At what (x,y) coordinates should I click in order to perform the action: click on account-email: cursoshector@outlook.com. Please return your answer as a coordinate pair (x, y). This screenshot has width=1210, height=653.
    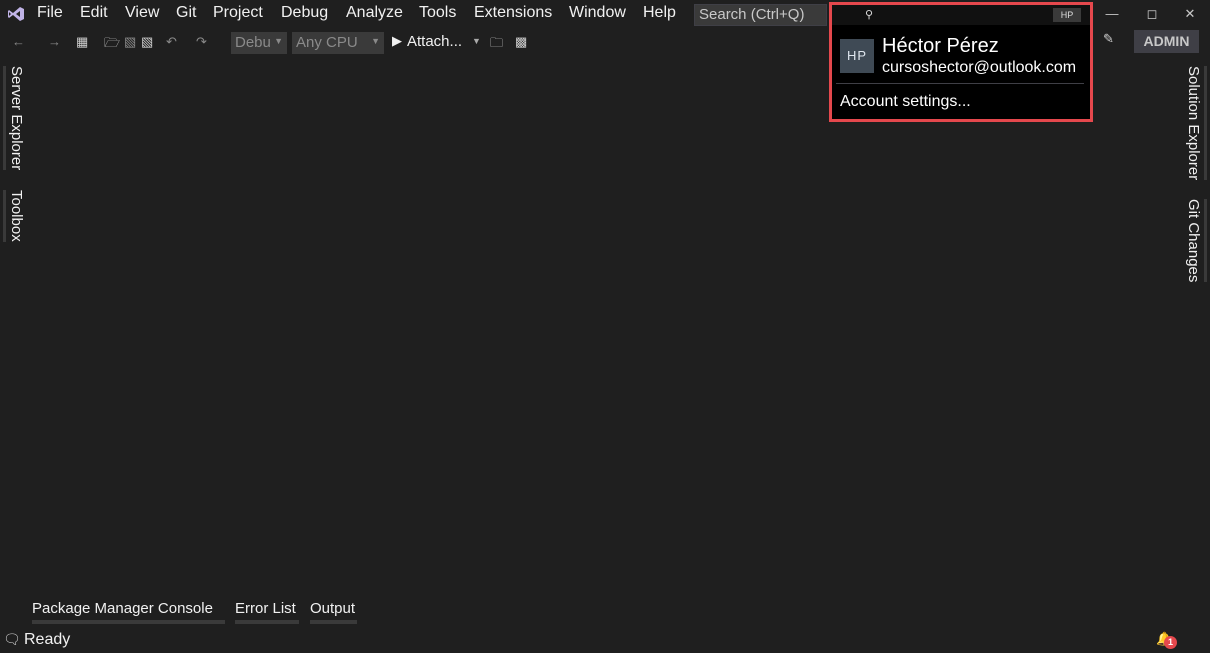
    Looking at the image, I should click on (979, 67).